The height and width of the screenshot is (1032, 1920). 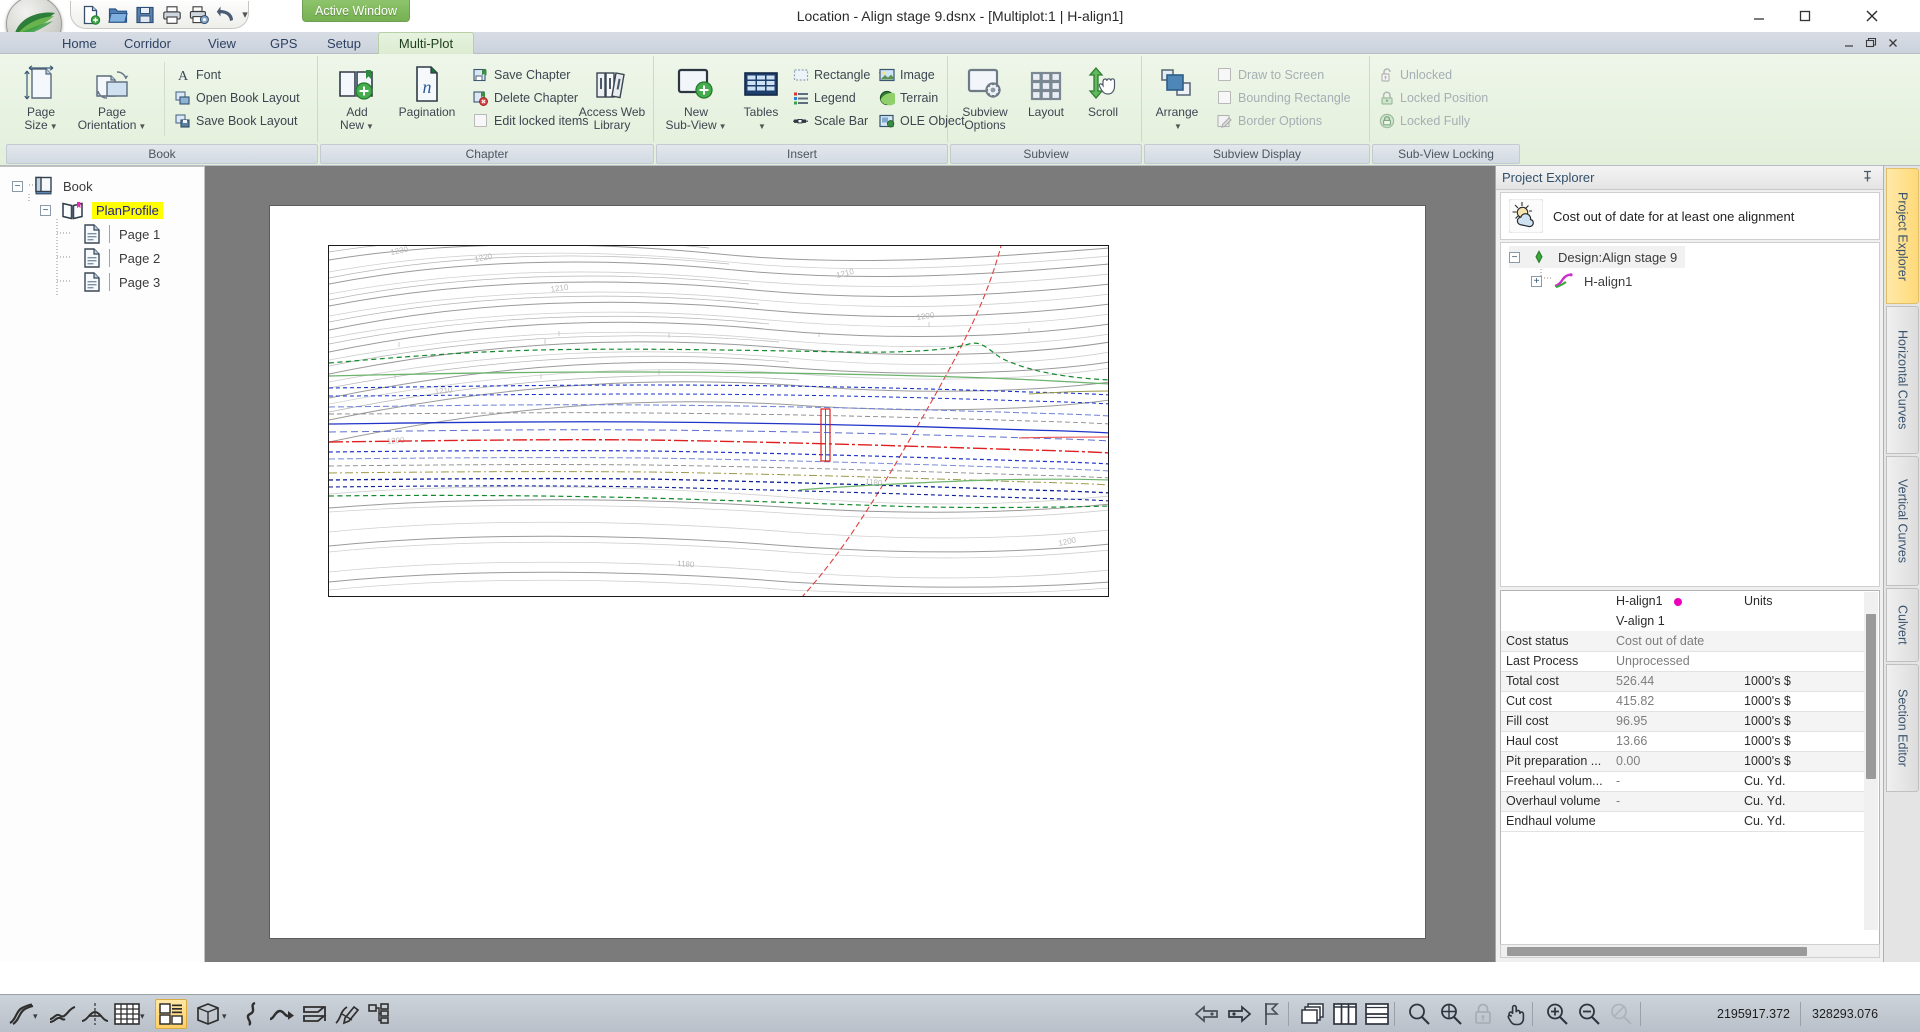 What do you see at coordinates (1684, 801) in the screenshot?
I see `table-row: Overhaul volume - Cu. Yd.` at bounding box center [1684, 801].